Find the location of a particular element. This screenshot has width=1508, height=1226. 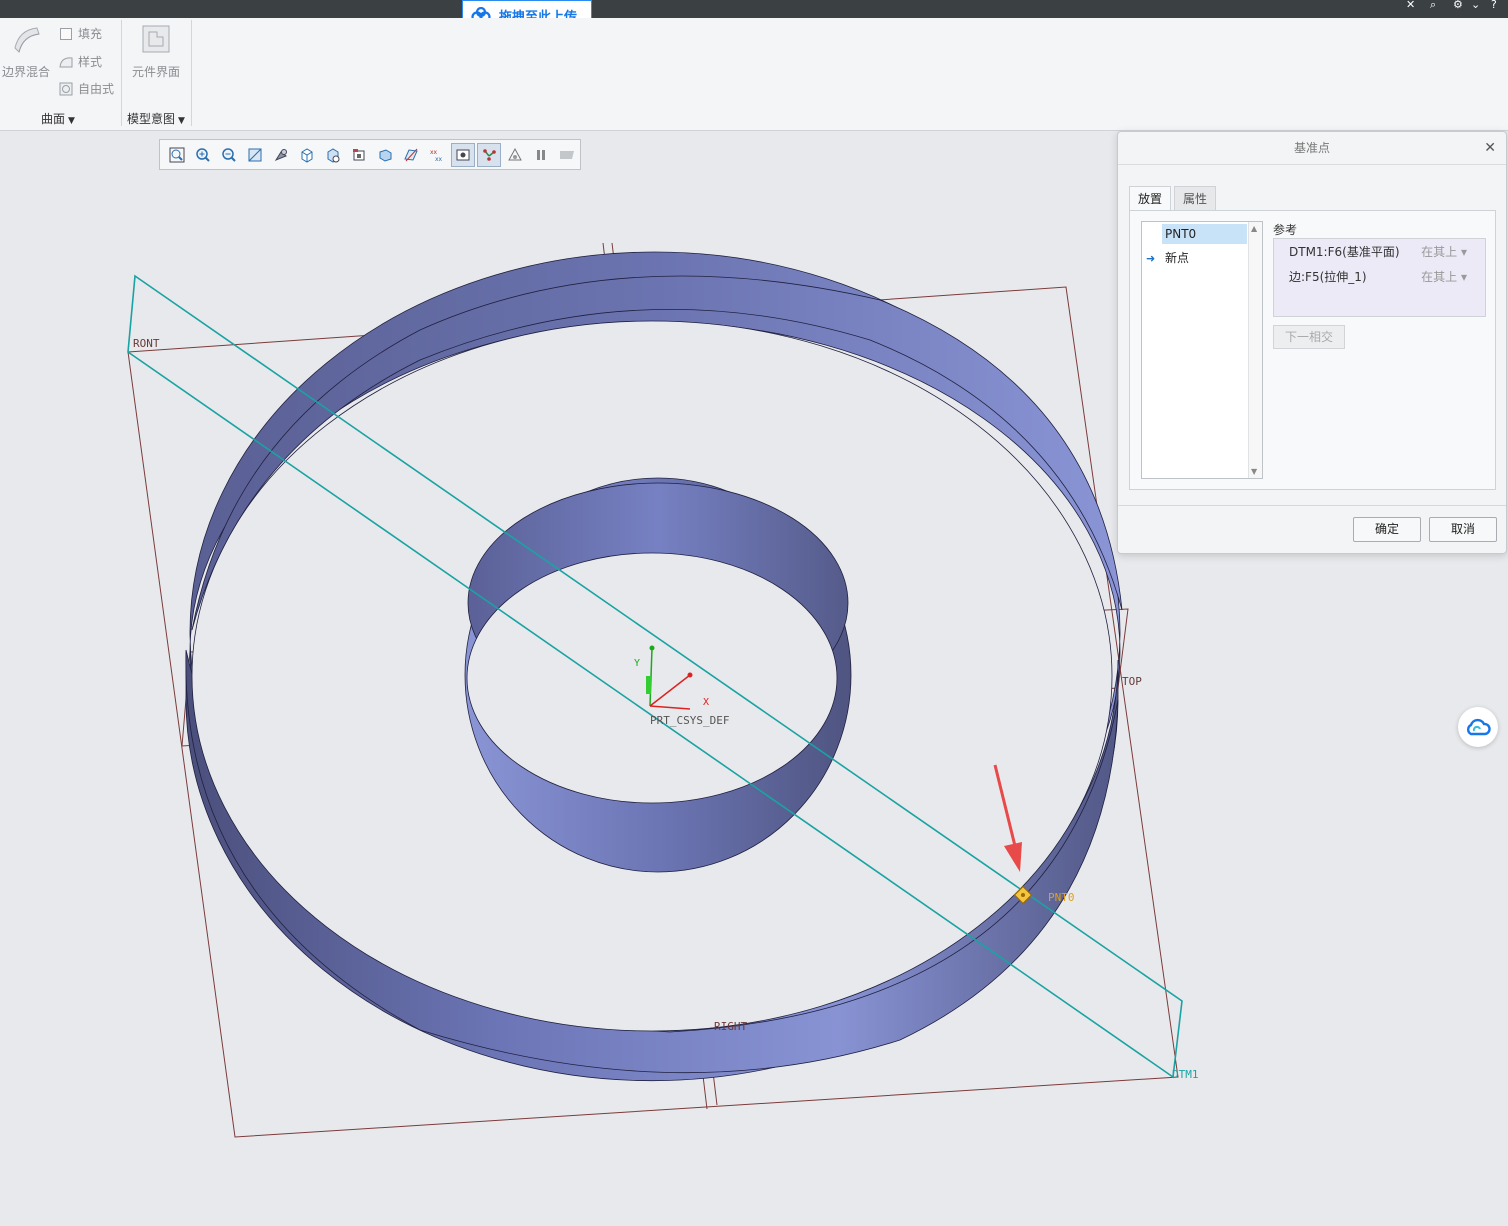

cloud-icon is located at coordinates (1479, 727).